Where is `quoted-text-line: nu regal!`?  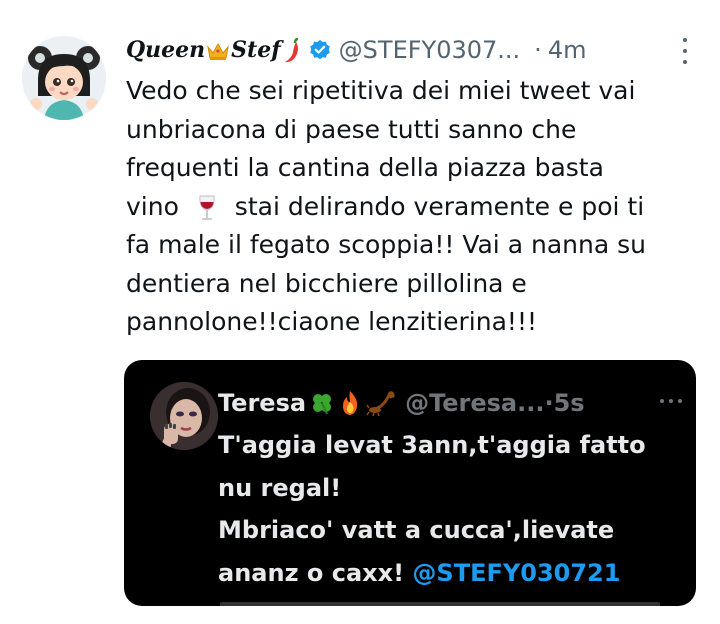
quoted-text-line: nu regal! is located at coordinates (280, 487).